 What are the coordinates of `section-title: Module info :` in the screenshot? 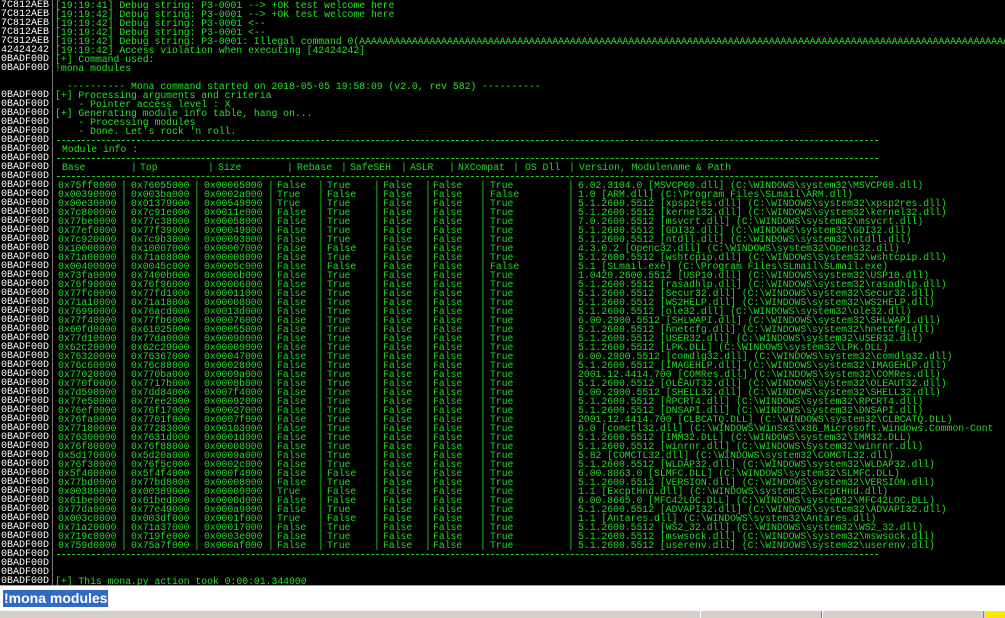 It's located at (100, 149).